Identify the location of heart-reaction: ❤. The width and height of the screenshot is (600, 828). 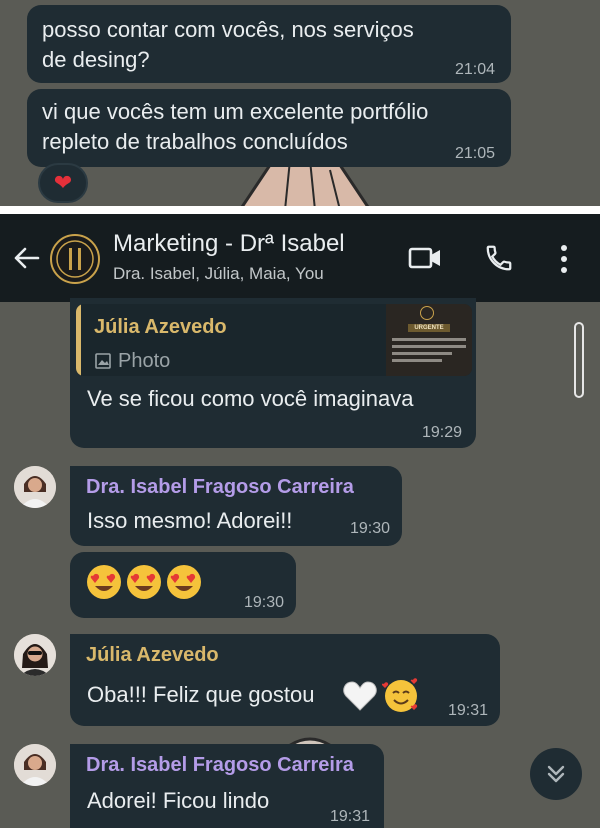
(63, 183).